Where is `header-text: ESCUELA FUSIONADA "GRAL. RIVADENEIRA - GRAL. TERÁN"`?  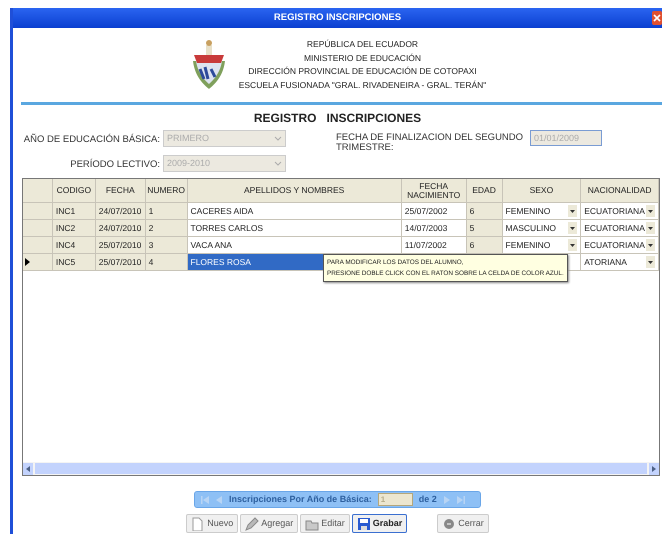 header-text: ESCUELA FUSIONADA "GRAL. RIVADENEIRA - GRAL. TERÁN" is located at coordinates (362, 85).